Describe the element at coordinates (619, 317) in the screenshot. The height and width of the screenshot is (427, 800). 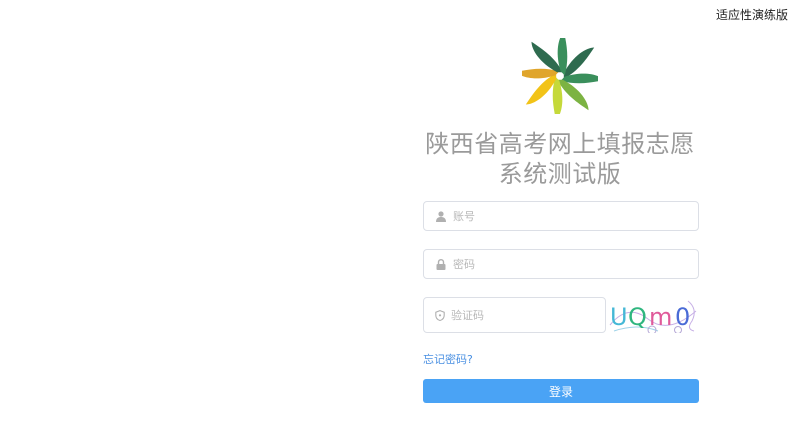
I see `captcha-char-1: U` at that location.